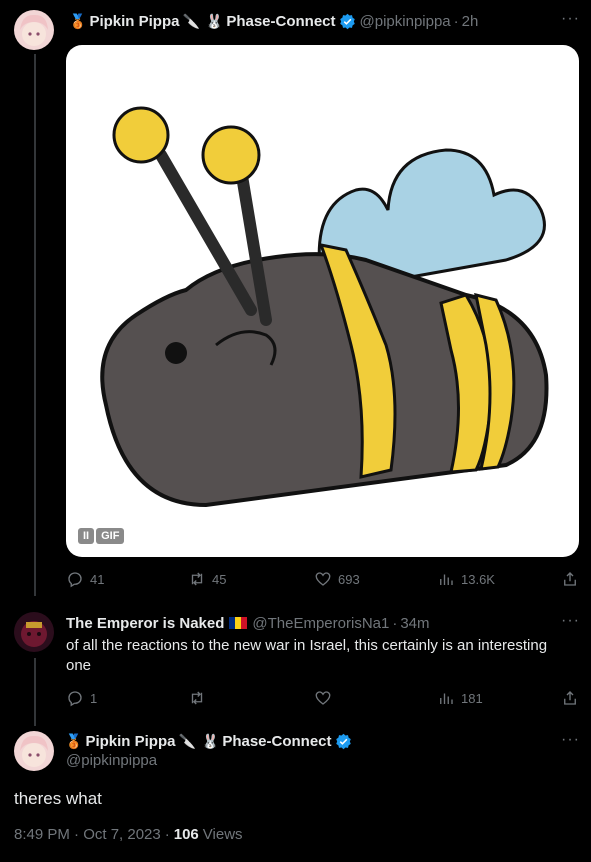  I want to click on gif-badge: II GIF, so click(101, 536).